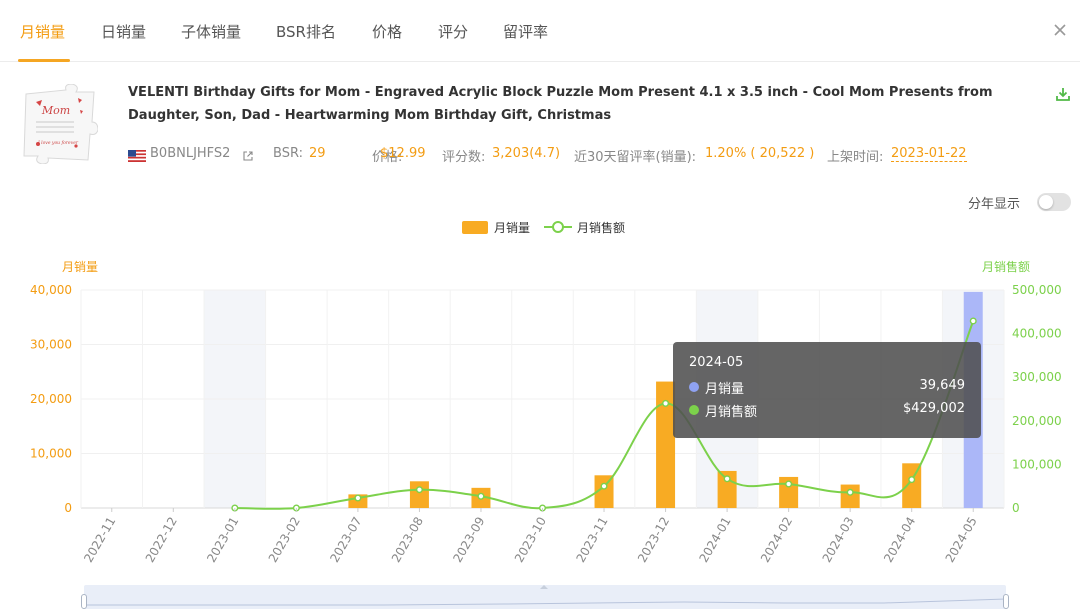 This screenshot has height=613, width=1080. What do you see at coordinates (725, 389) in the screenshot?
I see `tooltip-label: 月销量` at bounding box center [725, 389].